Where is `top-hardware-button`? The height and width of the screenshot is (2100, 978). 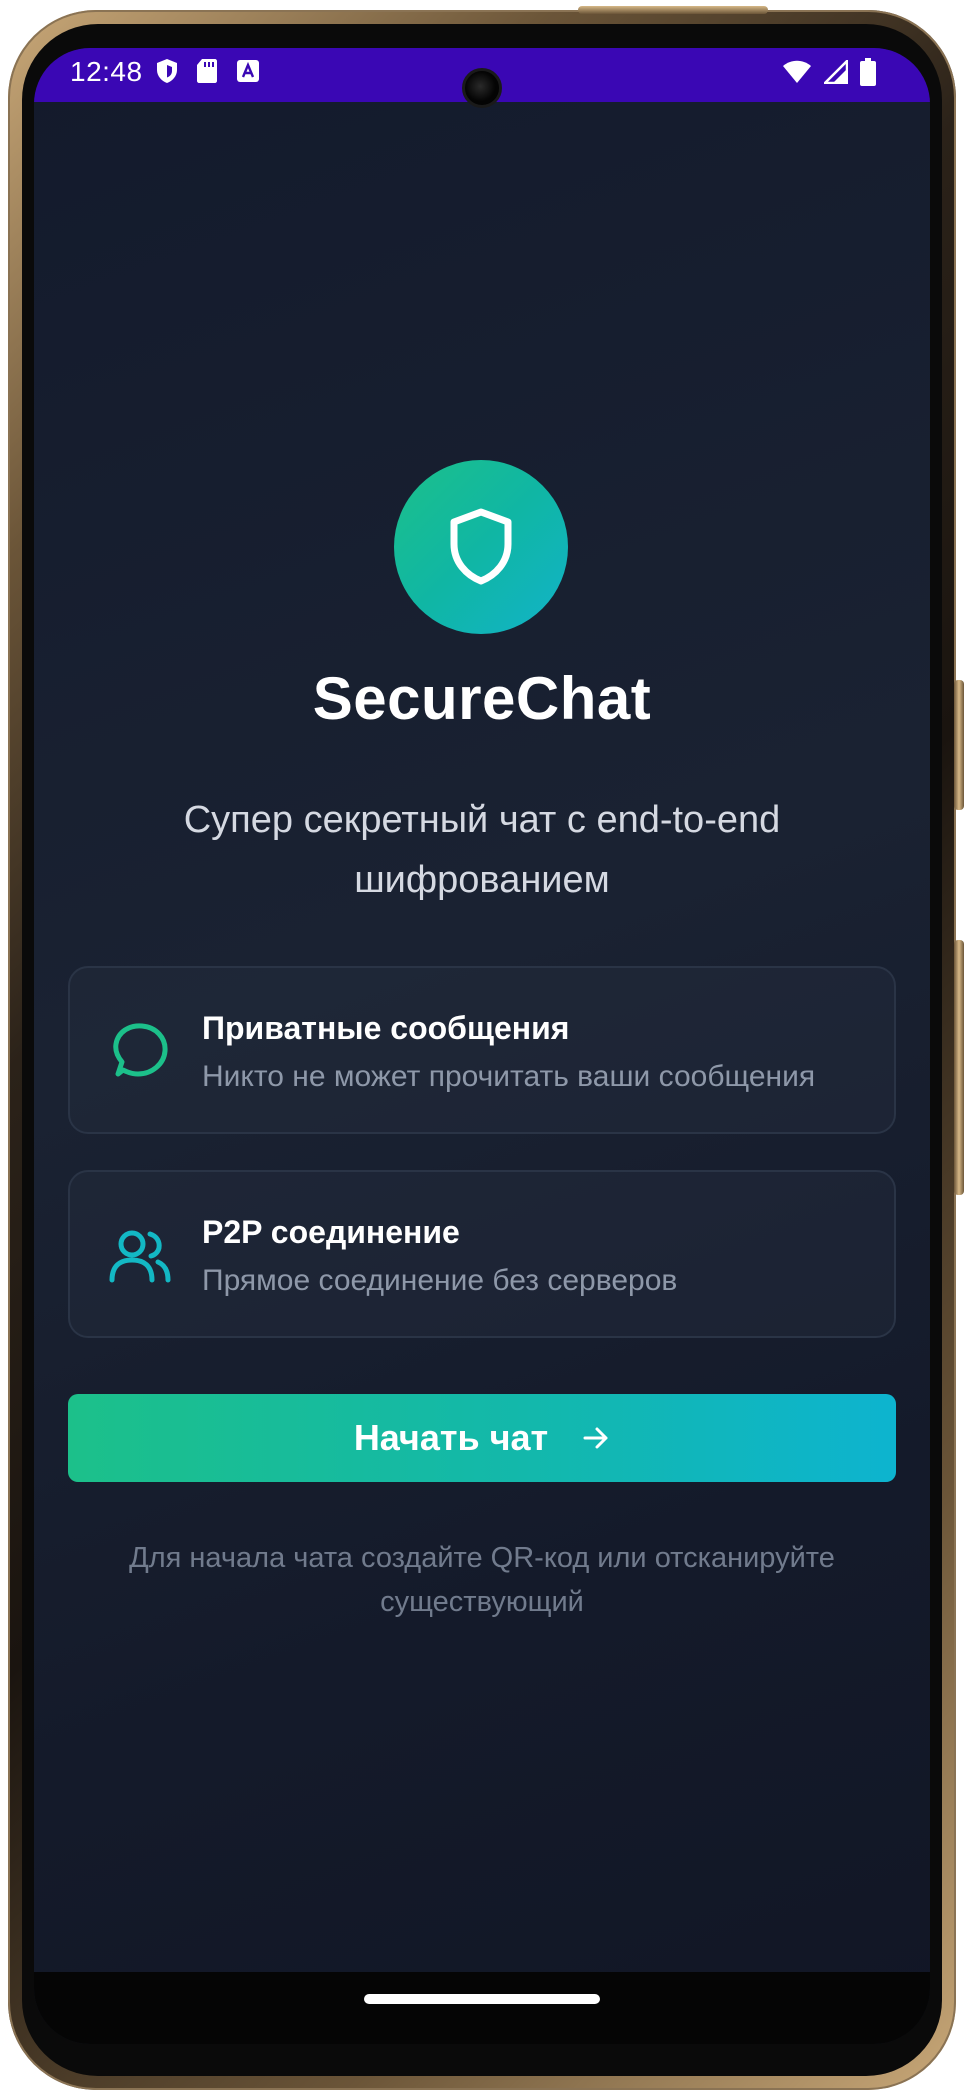 top-hardware-button is located at coordinates (673, 10).